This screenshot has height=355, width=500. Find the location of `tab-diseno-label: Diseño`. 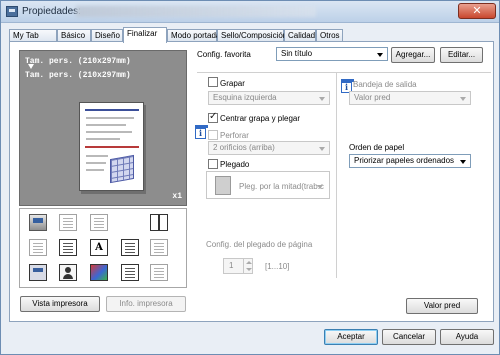

tab-diseno-label: Diseño is located at coordinates (107, 35).